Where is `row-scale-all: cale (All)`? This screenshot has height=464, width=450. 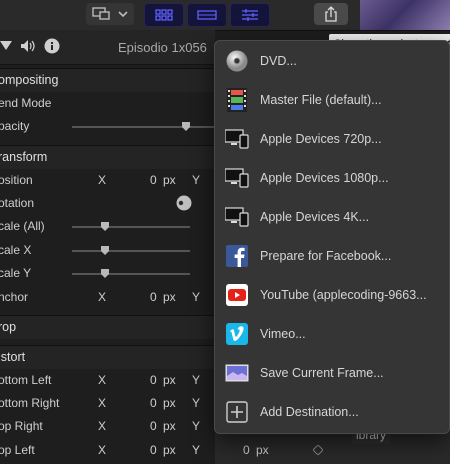 row-scale-all: cale (All) is located at coordinates (107, 226).